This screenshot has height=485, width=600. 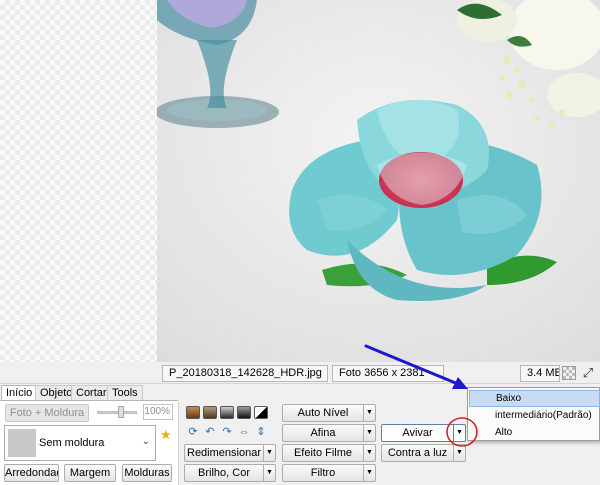 I want to click on undo-rotate-icon: ↶, so click(x=210, y=432).